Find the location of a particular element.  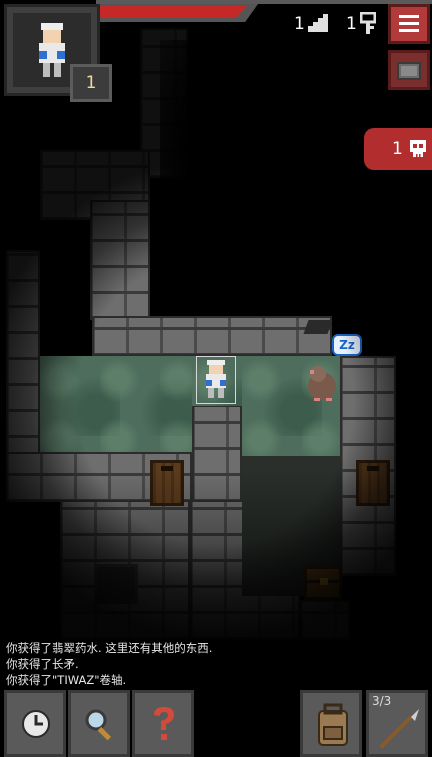

key-icon is located at coordinates (368, 23).